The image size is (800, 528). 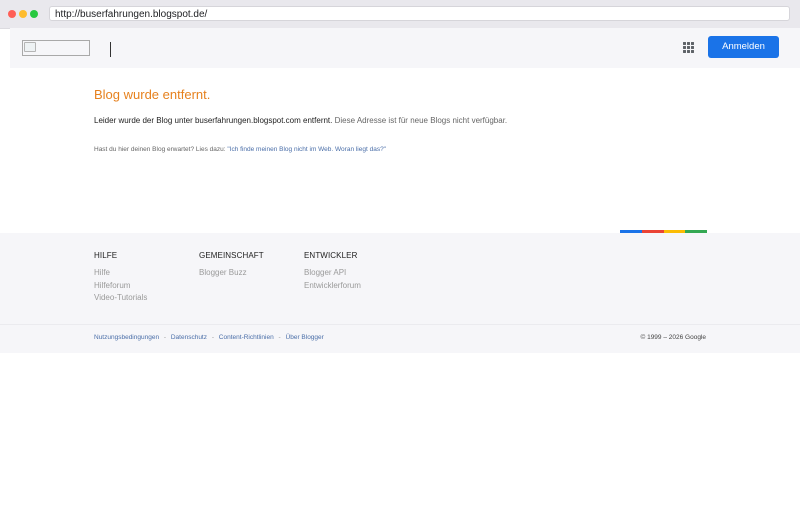 I want to click on apps-grid-icon, so click(x=688, y=47).